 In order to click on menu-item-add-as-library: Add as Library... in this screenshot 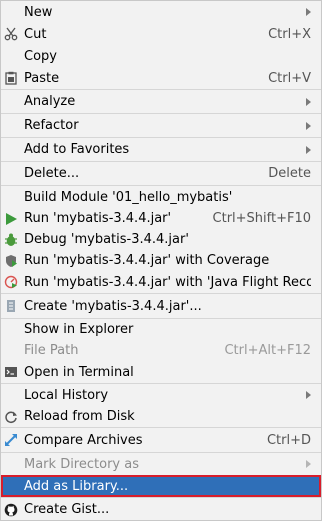, I will do `click(161, 486)`.